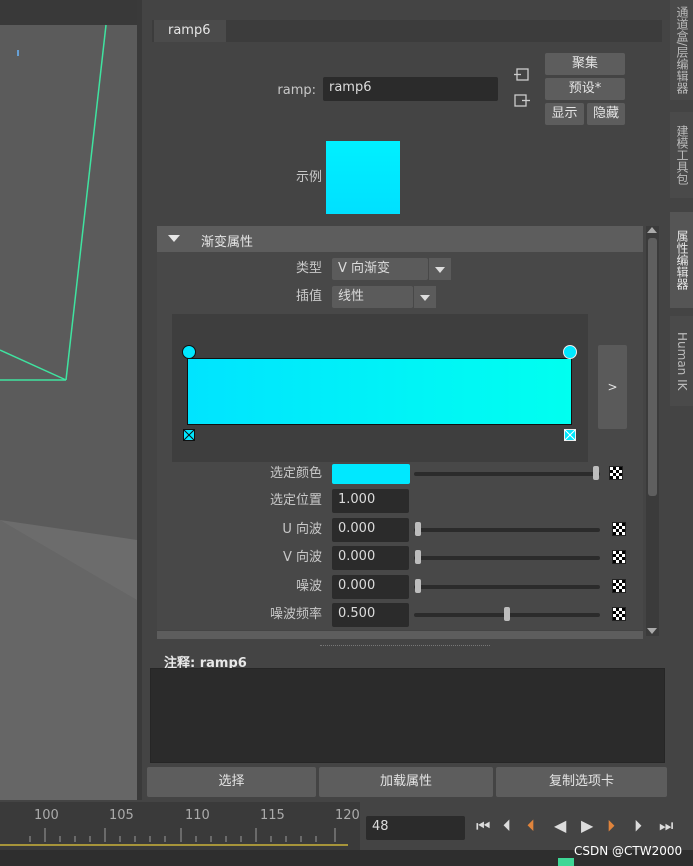  Describe the element at coordinates (370, 587) in the screenshot. I see `noise-field: 0.000` at that location.